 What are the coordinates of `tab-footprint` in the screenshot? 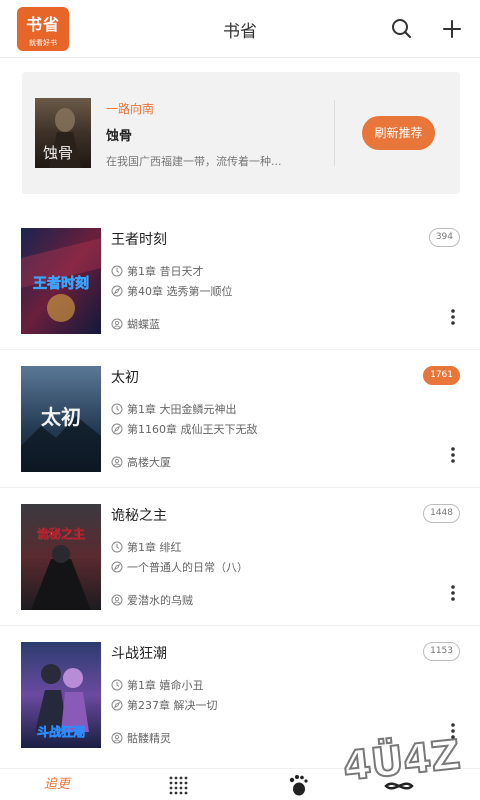 It's located at (298, 785).